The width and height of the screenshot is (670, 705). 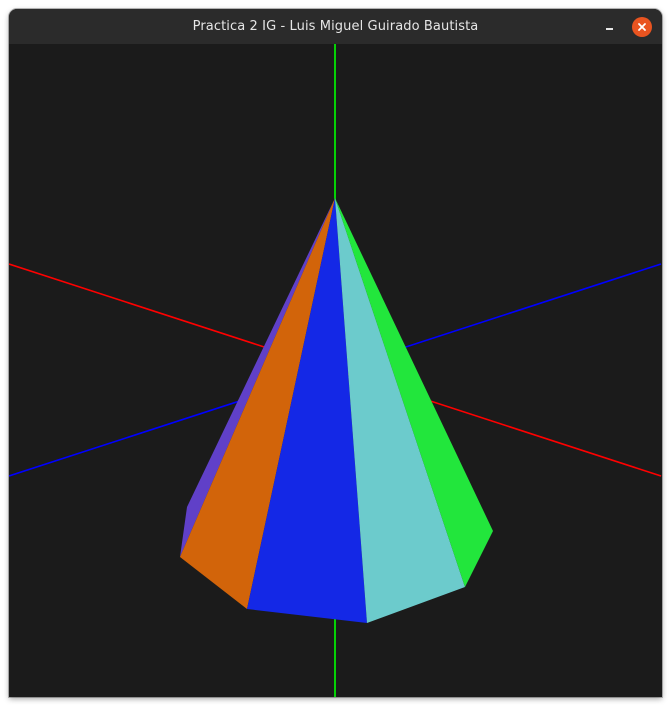 I want to click on close-button, so click(x=642, y=27).